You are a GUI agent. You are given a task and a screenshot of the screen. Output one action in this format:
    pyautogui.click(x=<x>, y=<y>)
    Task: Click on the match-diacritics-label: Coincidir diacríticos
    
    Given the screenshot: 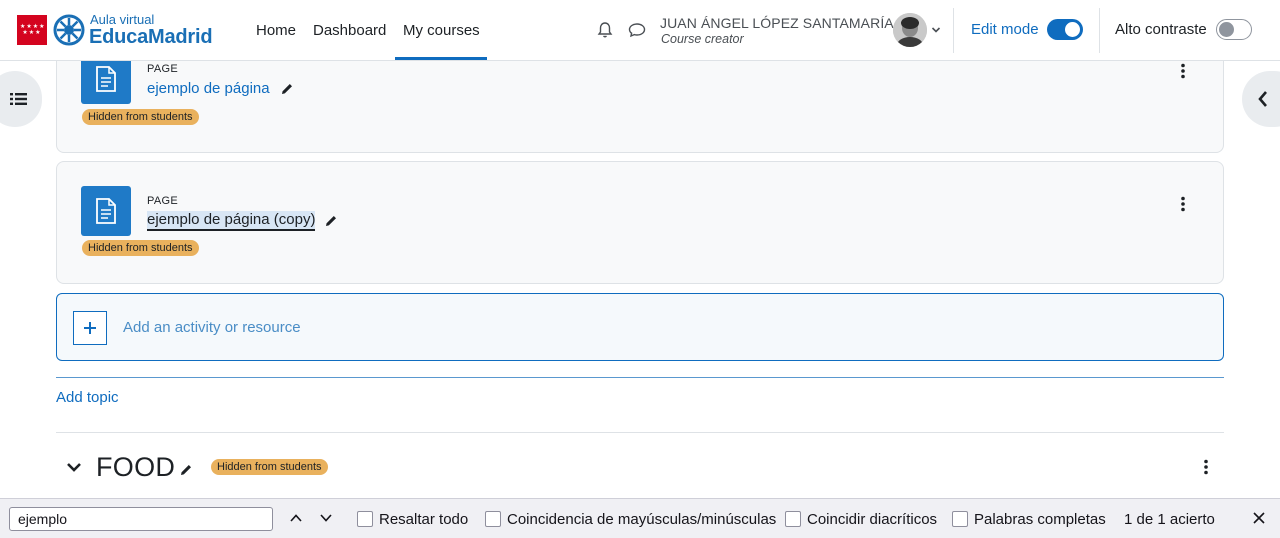 What is the action you would take?
    pyautogui.click(x=872, y=519)
    